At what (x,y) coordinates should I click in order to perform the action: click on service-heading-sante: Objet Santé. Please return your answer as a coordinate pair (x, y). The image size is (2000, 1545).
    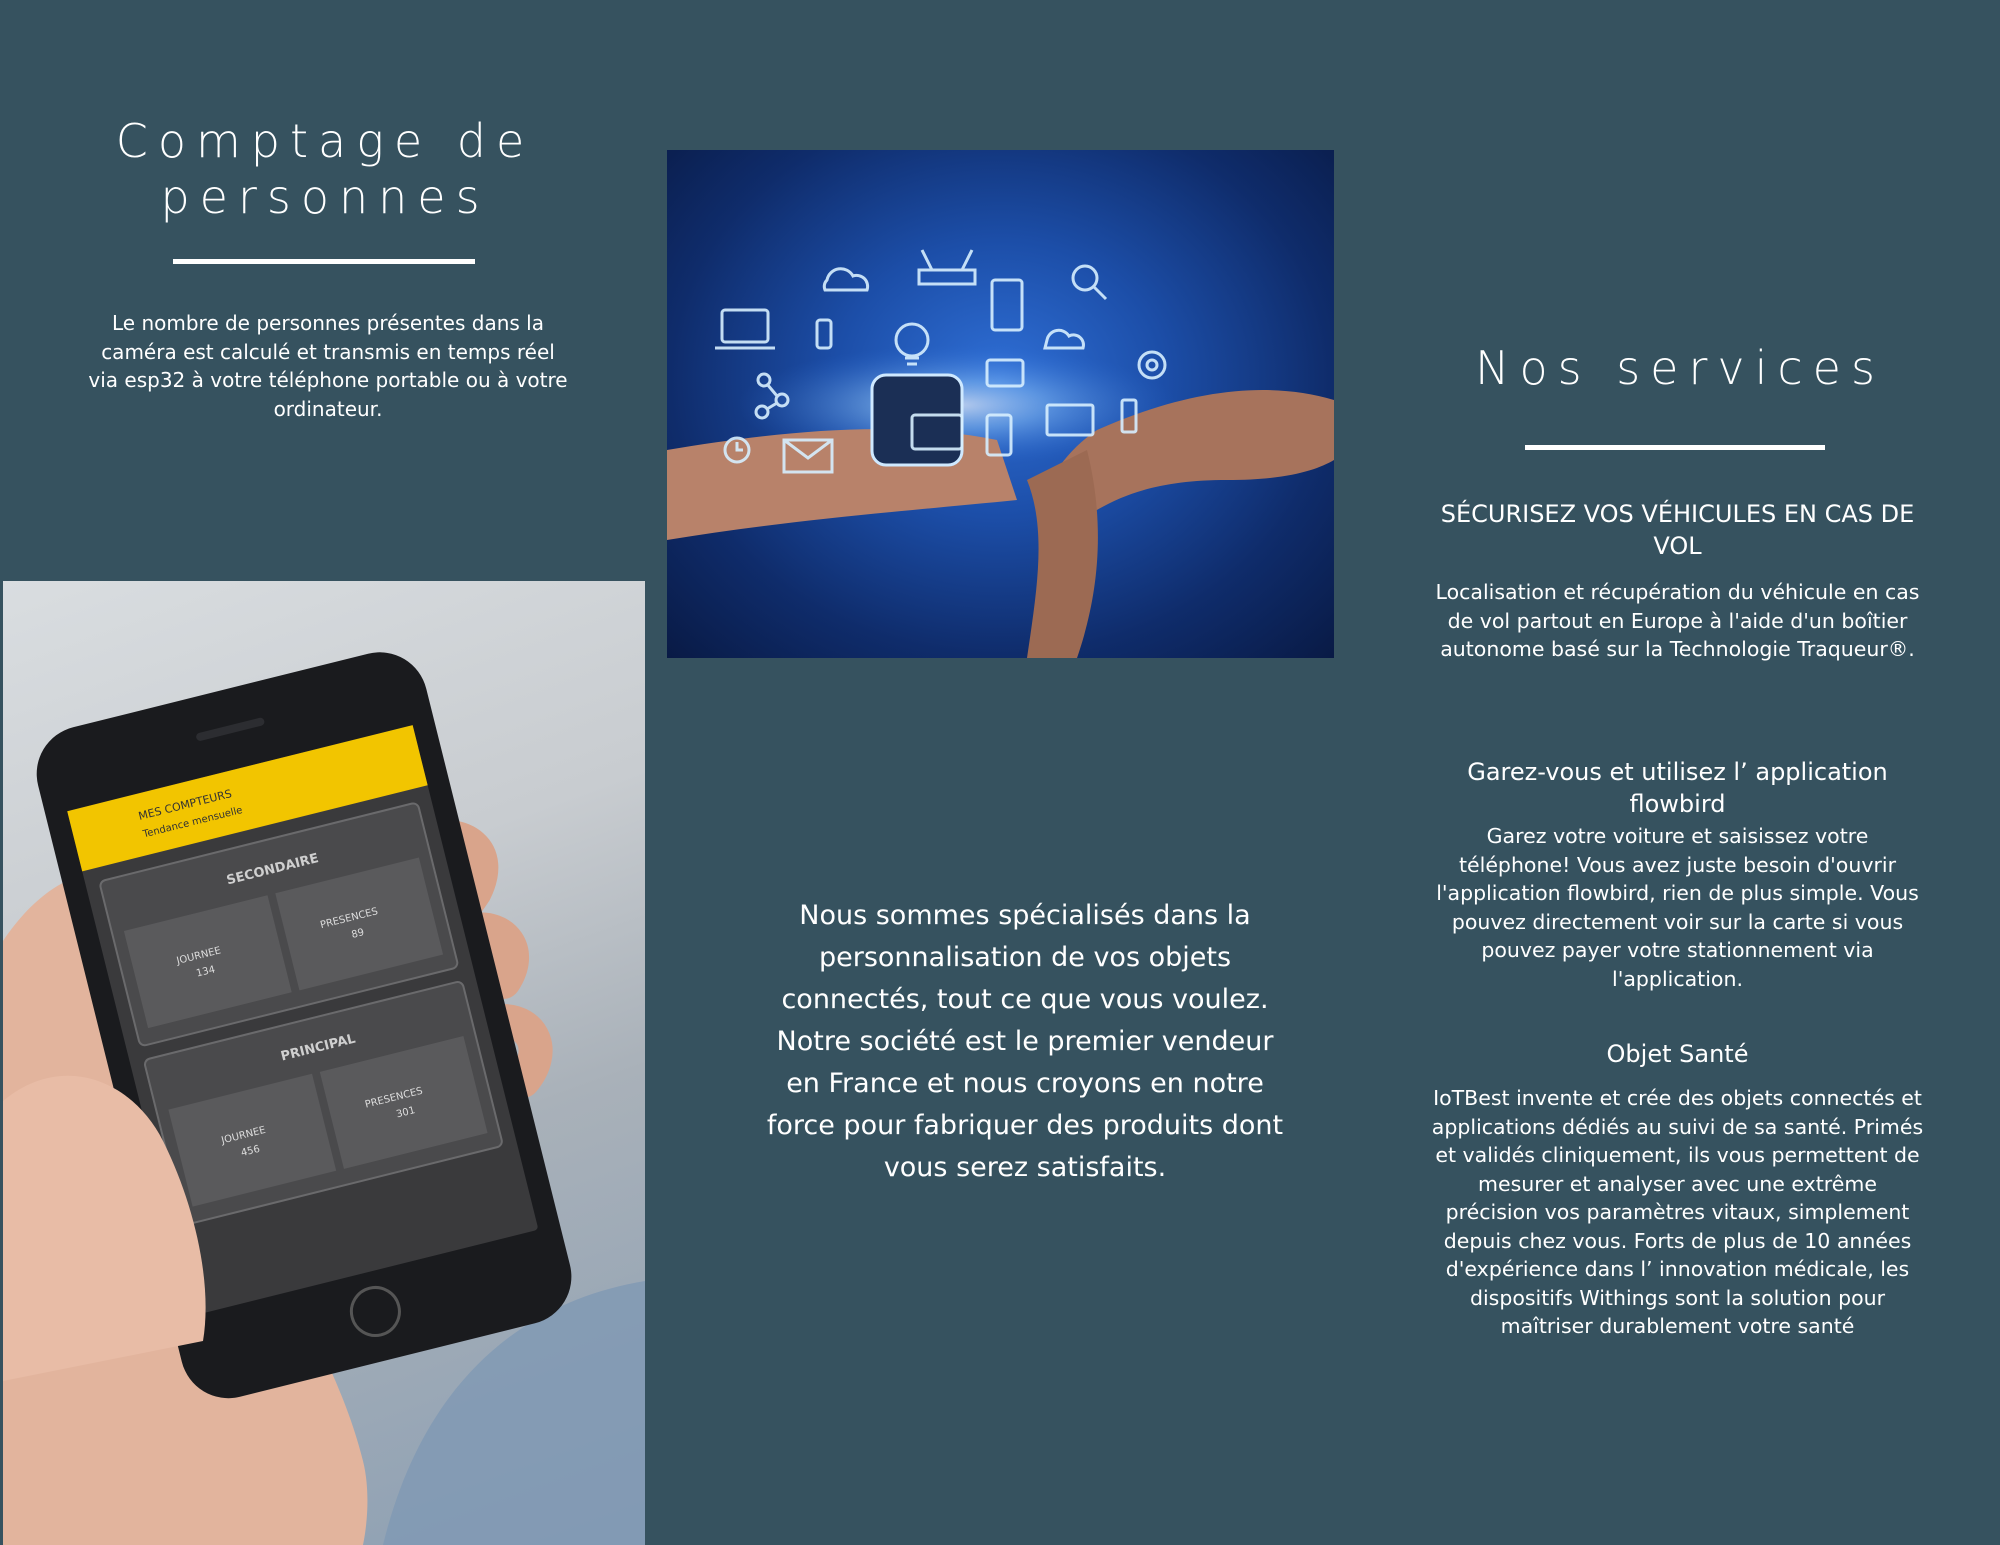
    Looking at the image, I should click on (1677, 1054).